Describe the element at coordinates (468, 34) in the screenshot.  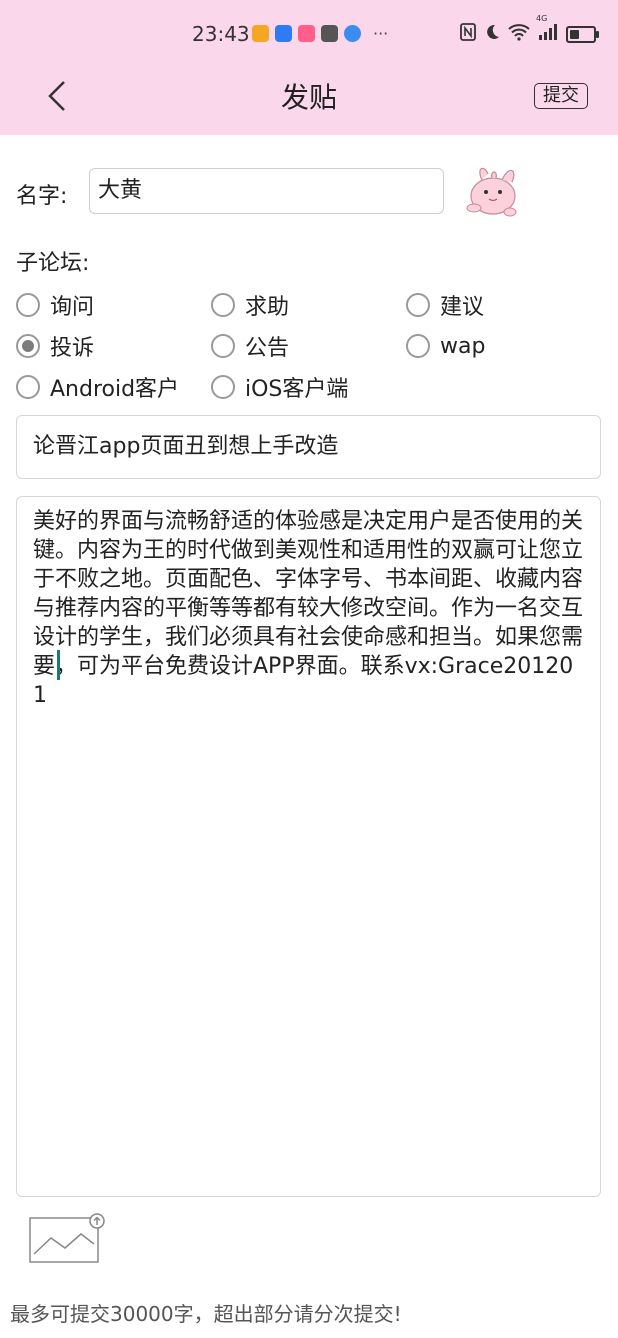
I see `nfc-icon` at that location.